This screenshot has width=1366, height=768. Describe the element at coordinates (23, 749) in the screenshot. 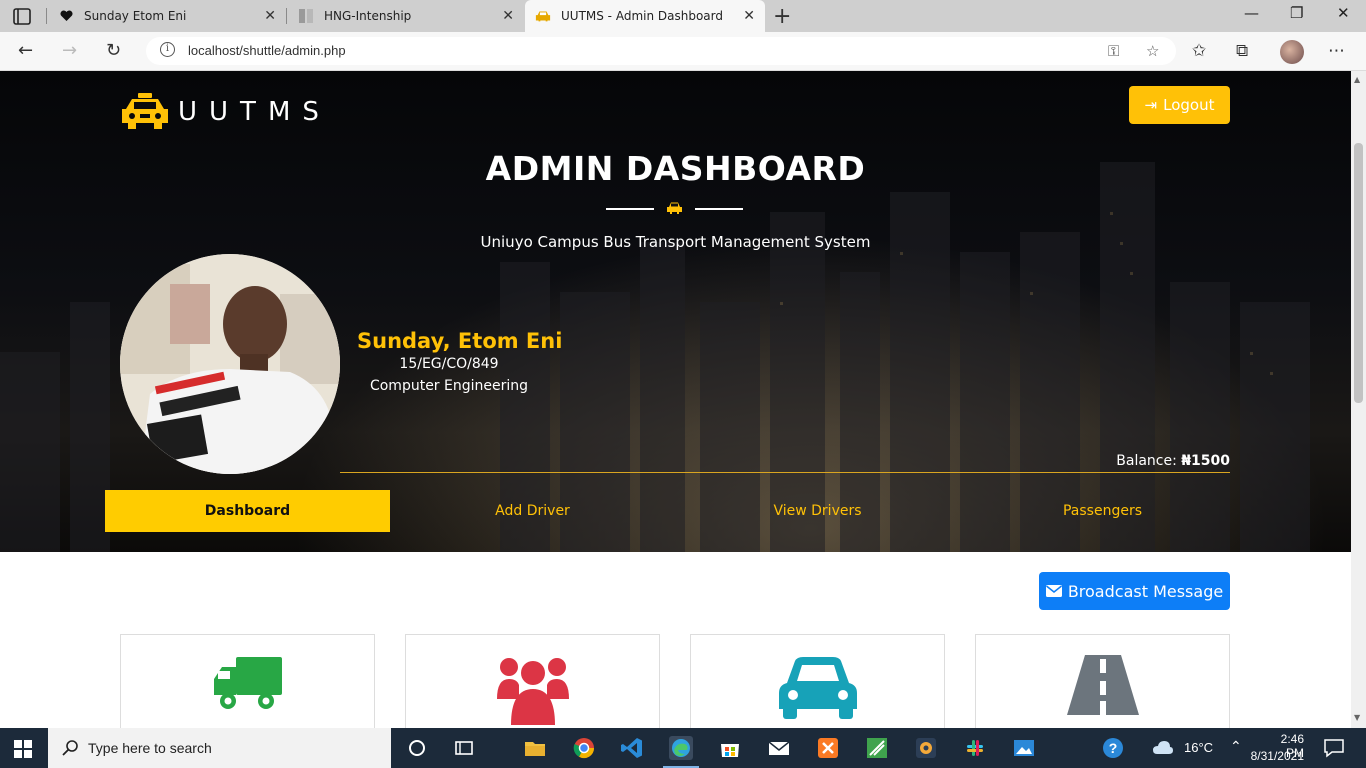

I see `windows-start-icon` at that location.